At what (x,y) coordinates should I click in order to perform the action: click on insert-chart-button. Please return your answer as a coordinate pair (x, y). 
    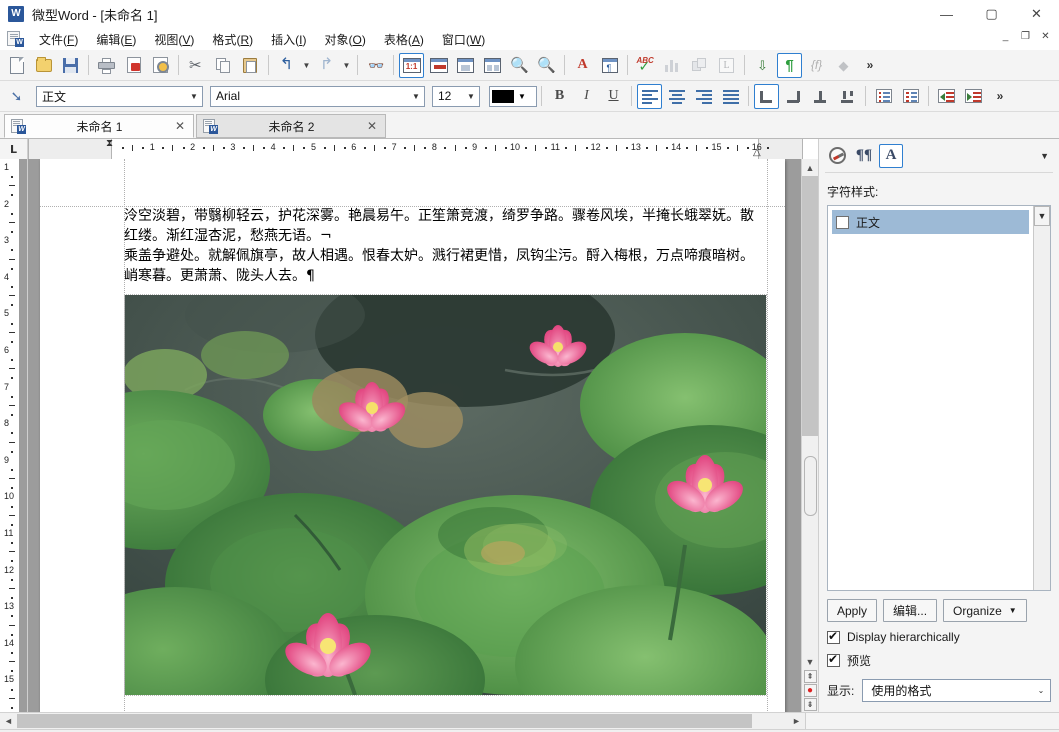
    Looking at the image, I should click on (672, 65).